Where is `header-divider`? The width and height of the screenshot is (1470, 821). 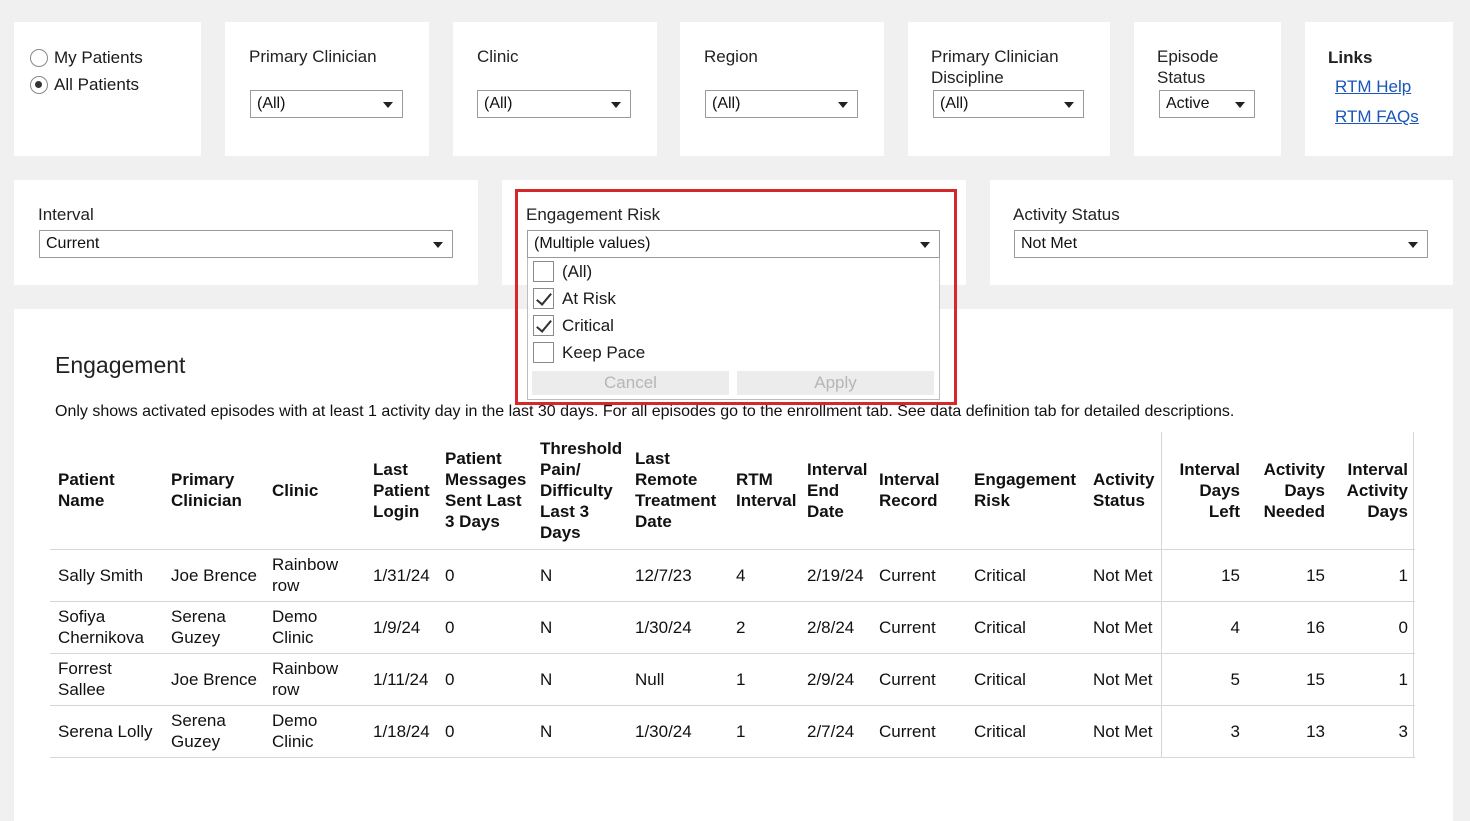
header-divider is located at coordinates (732, 549).